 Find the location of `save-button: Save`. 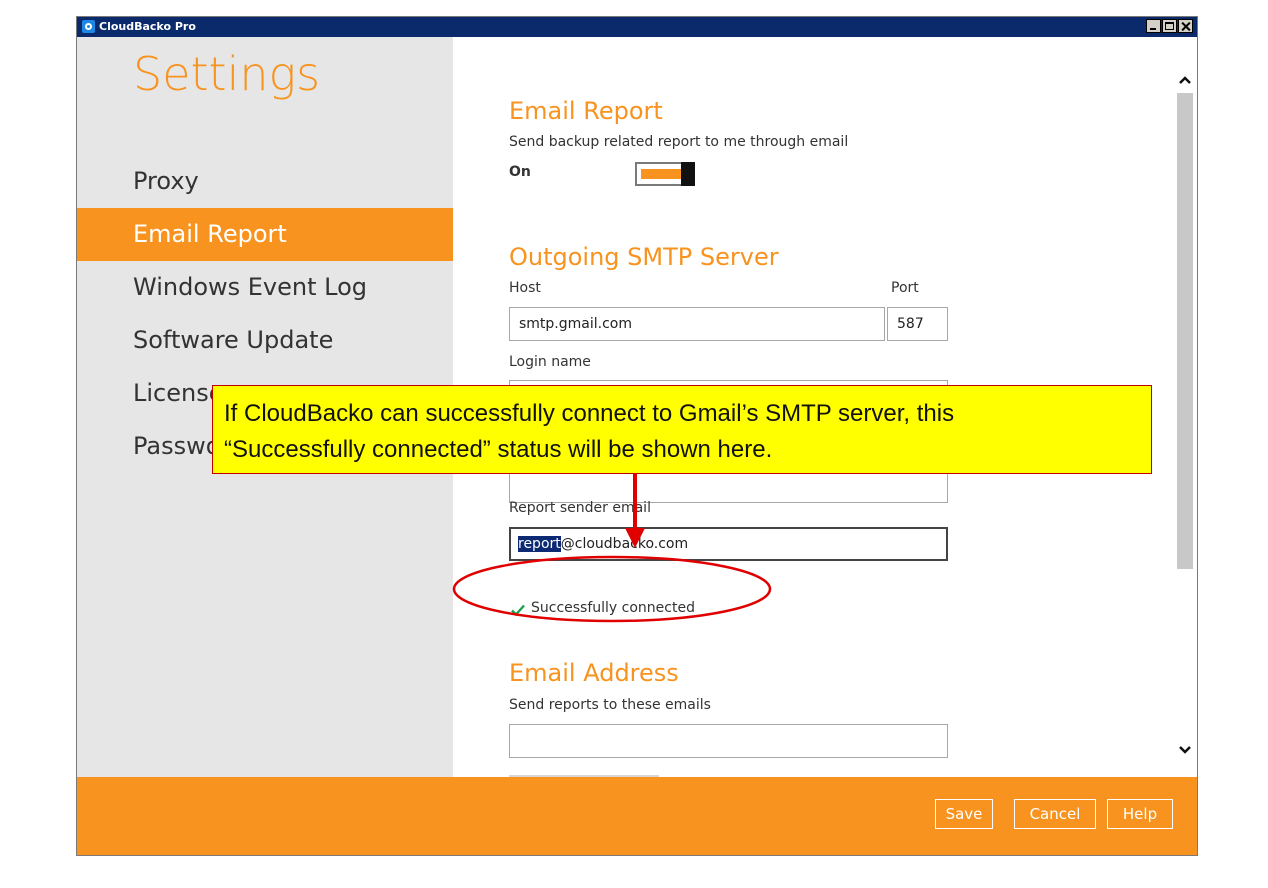

save-button: Save is located at coordinates (964, 814).